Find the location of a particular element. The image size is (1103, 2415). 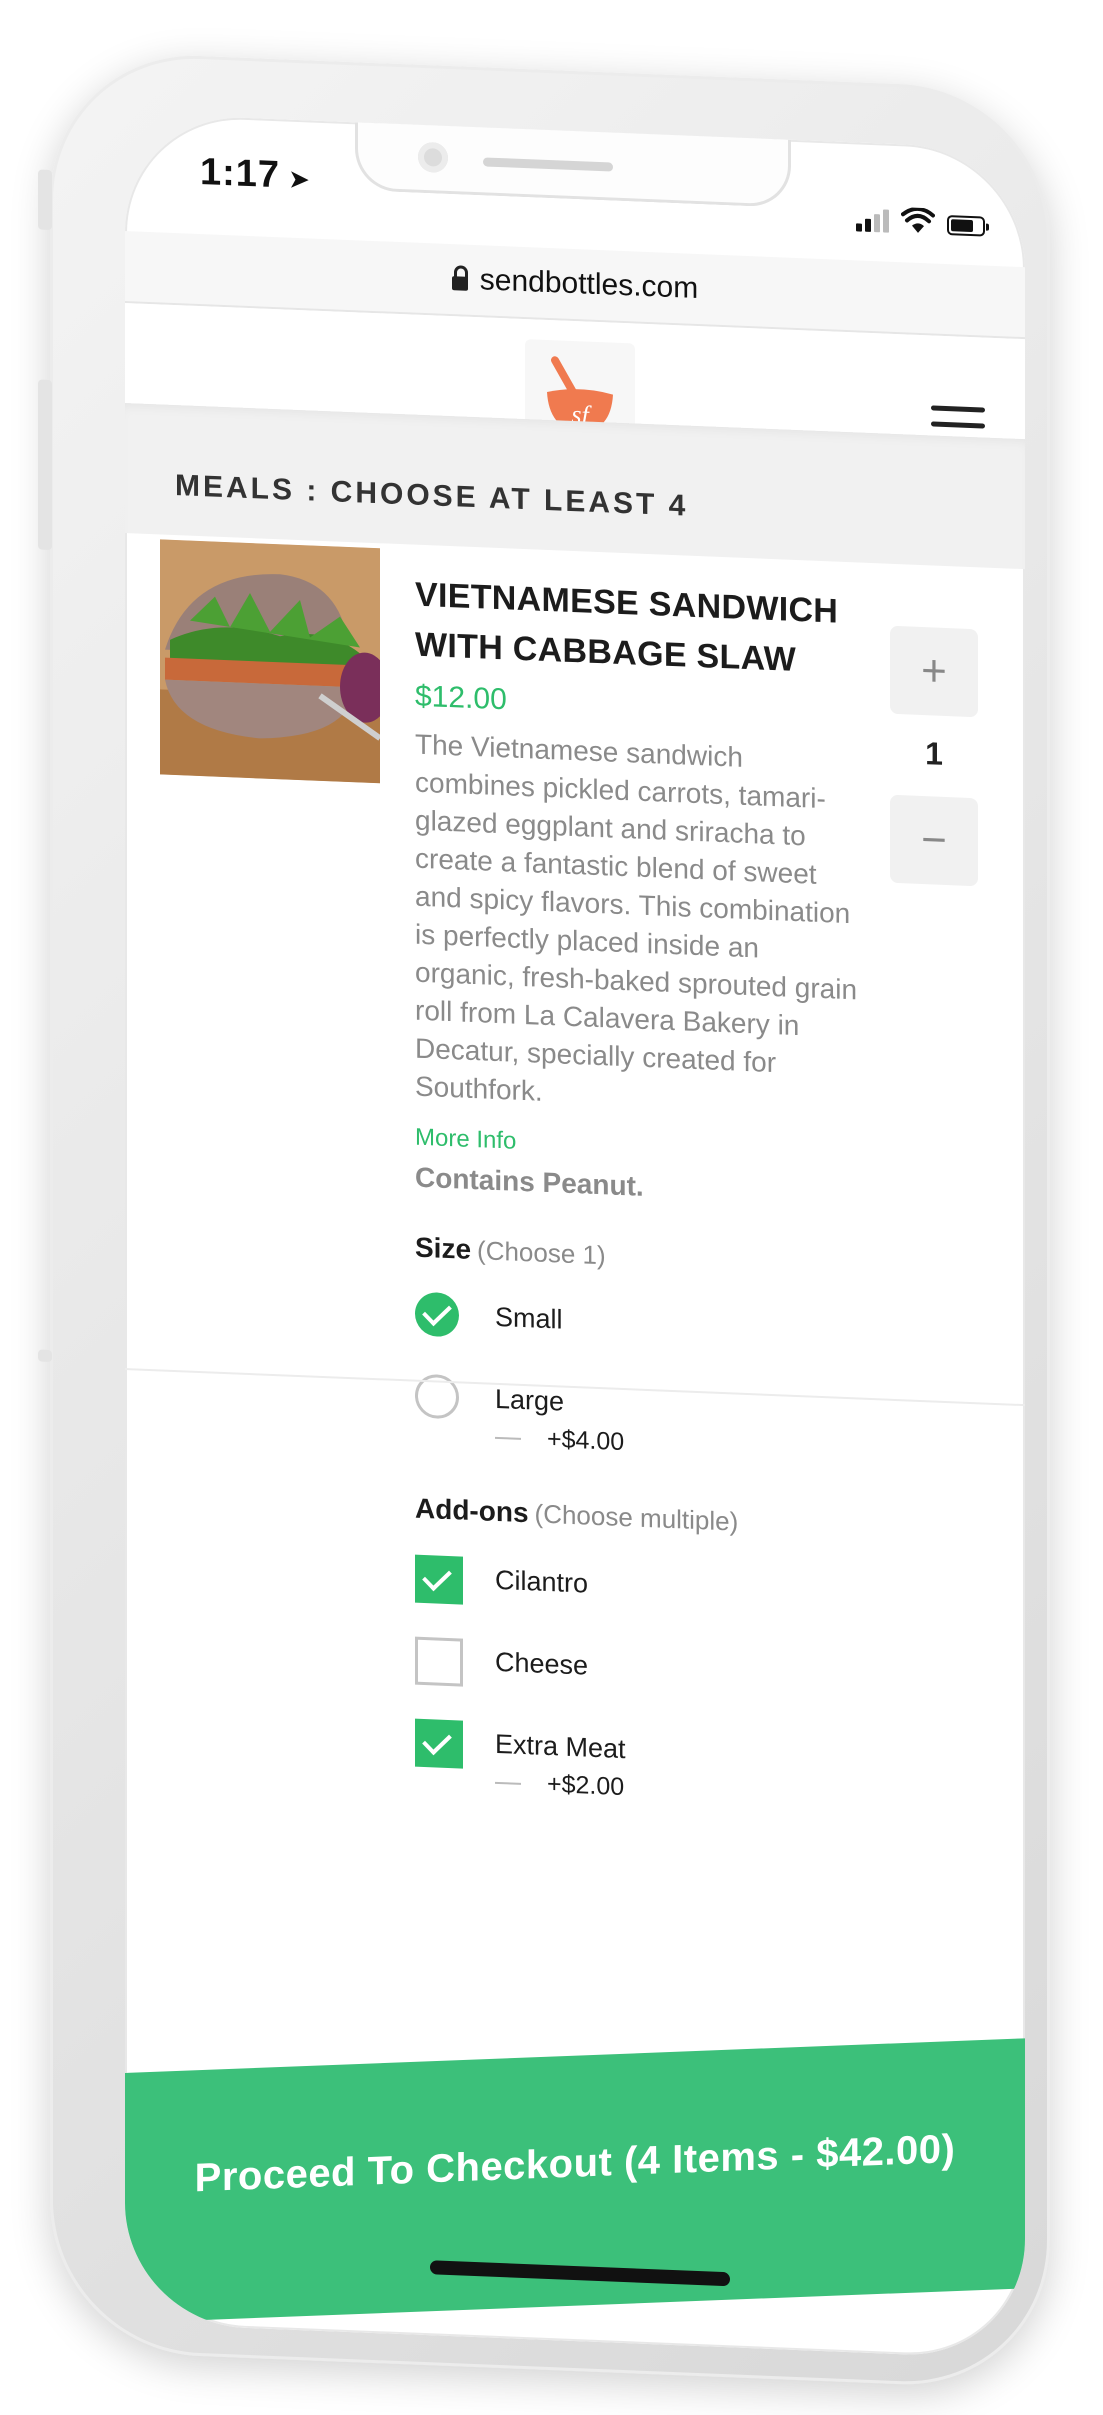

quantity-plus-button: + is located at coordinates (934, 671).